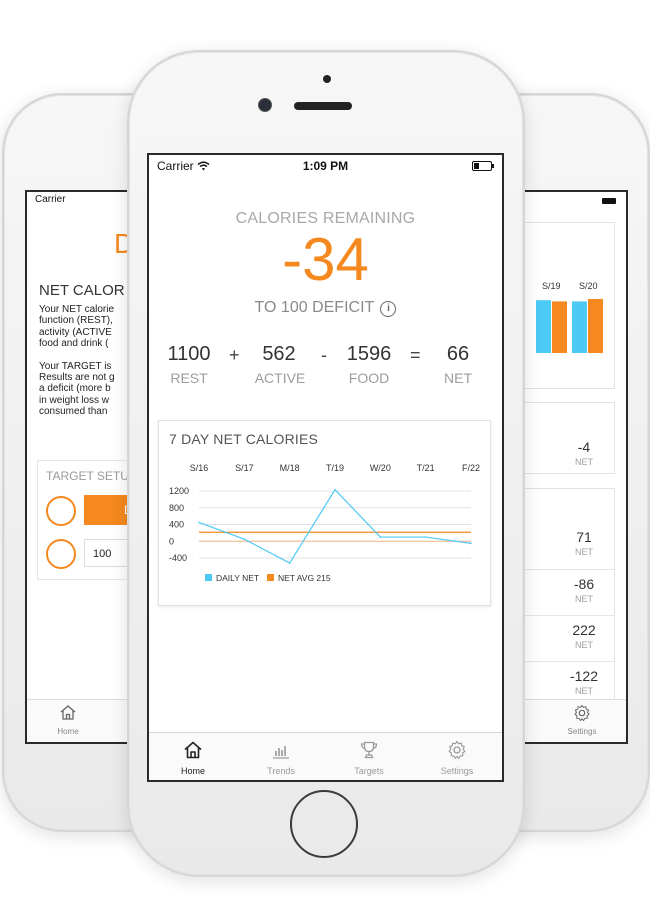 The height and width of the screenshot is (920, 650). Describe the element at coordinates (325, 259) in the screenshot. I see `calories-remaining-value: -34` at that location.